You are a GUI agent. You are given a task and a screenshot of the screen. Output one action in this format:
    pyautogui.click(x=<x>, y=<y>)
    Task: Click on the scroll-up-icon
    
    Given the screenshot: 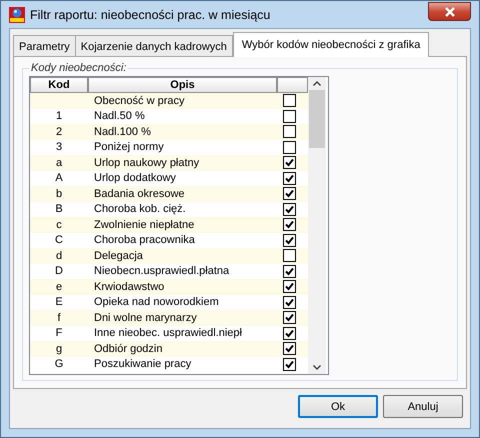 What is the action you would take?
    pyautogui.click(x=317, y=83)
    